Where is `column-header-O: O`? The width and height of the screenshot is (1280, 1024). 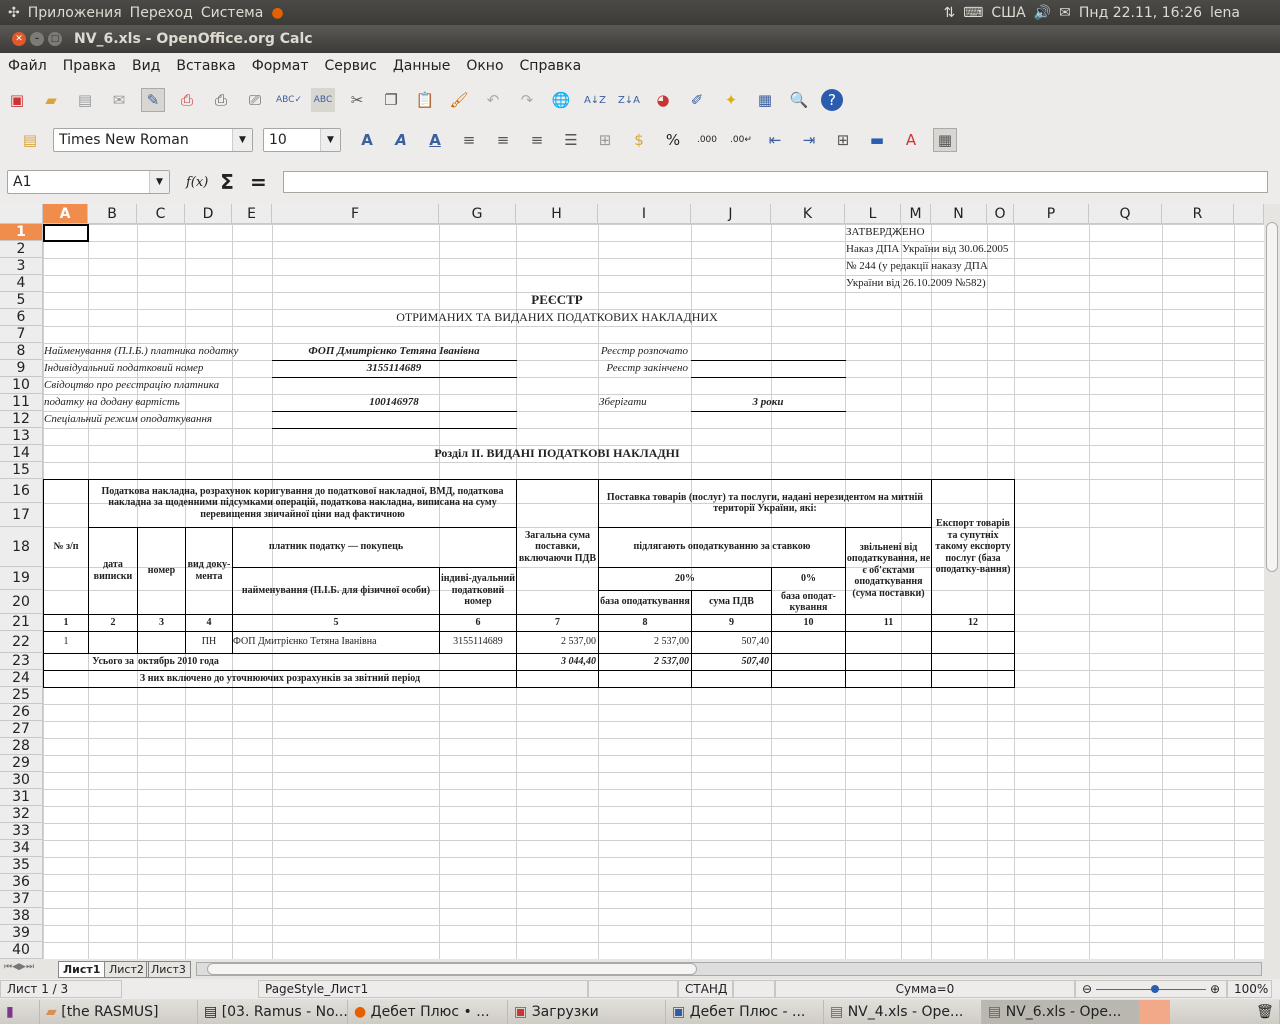
column-header-O: O is located at coordinates (1000, 214).